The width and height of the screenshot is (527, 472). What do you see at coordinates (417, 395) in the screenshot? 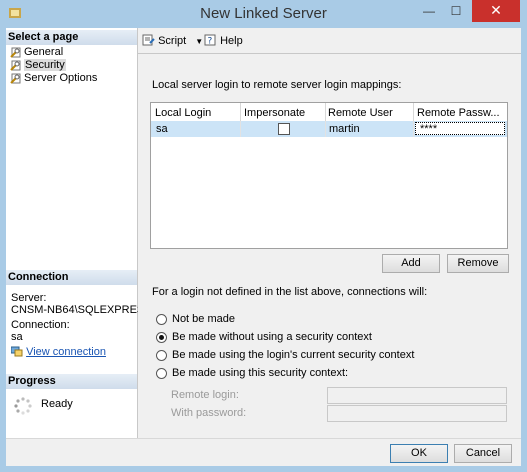
I see `remote-login-input` at bounding box center [417, 395].